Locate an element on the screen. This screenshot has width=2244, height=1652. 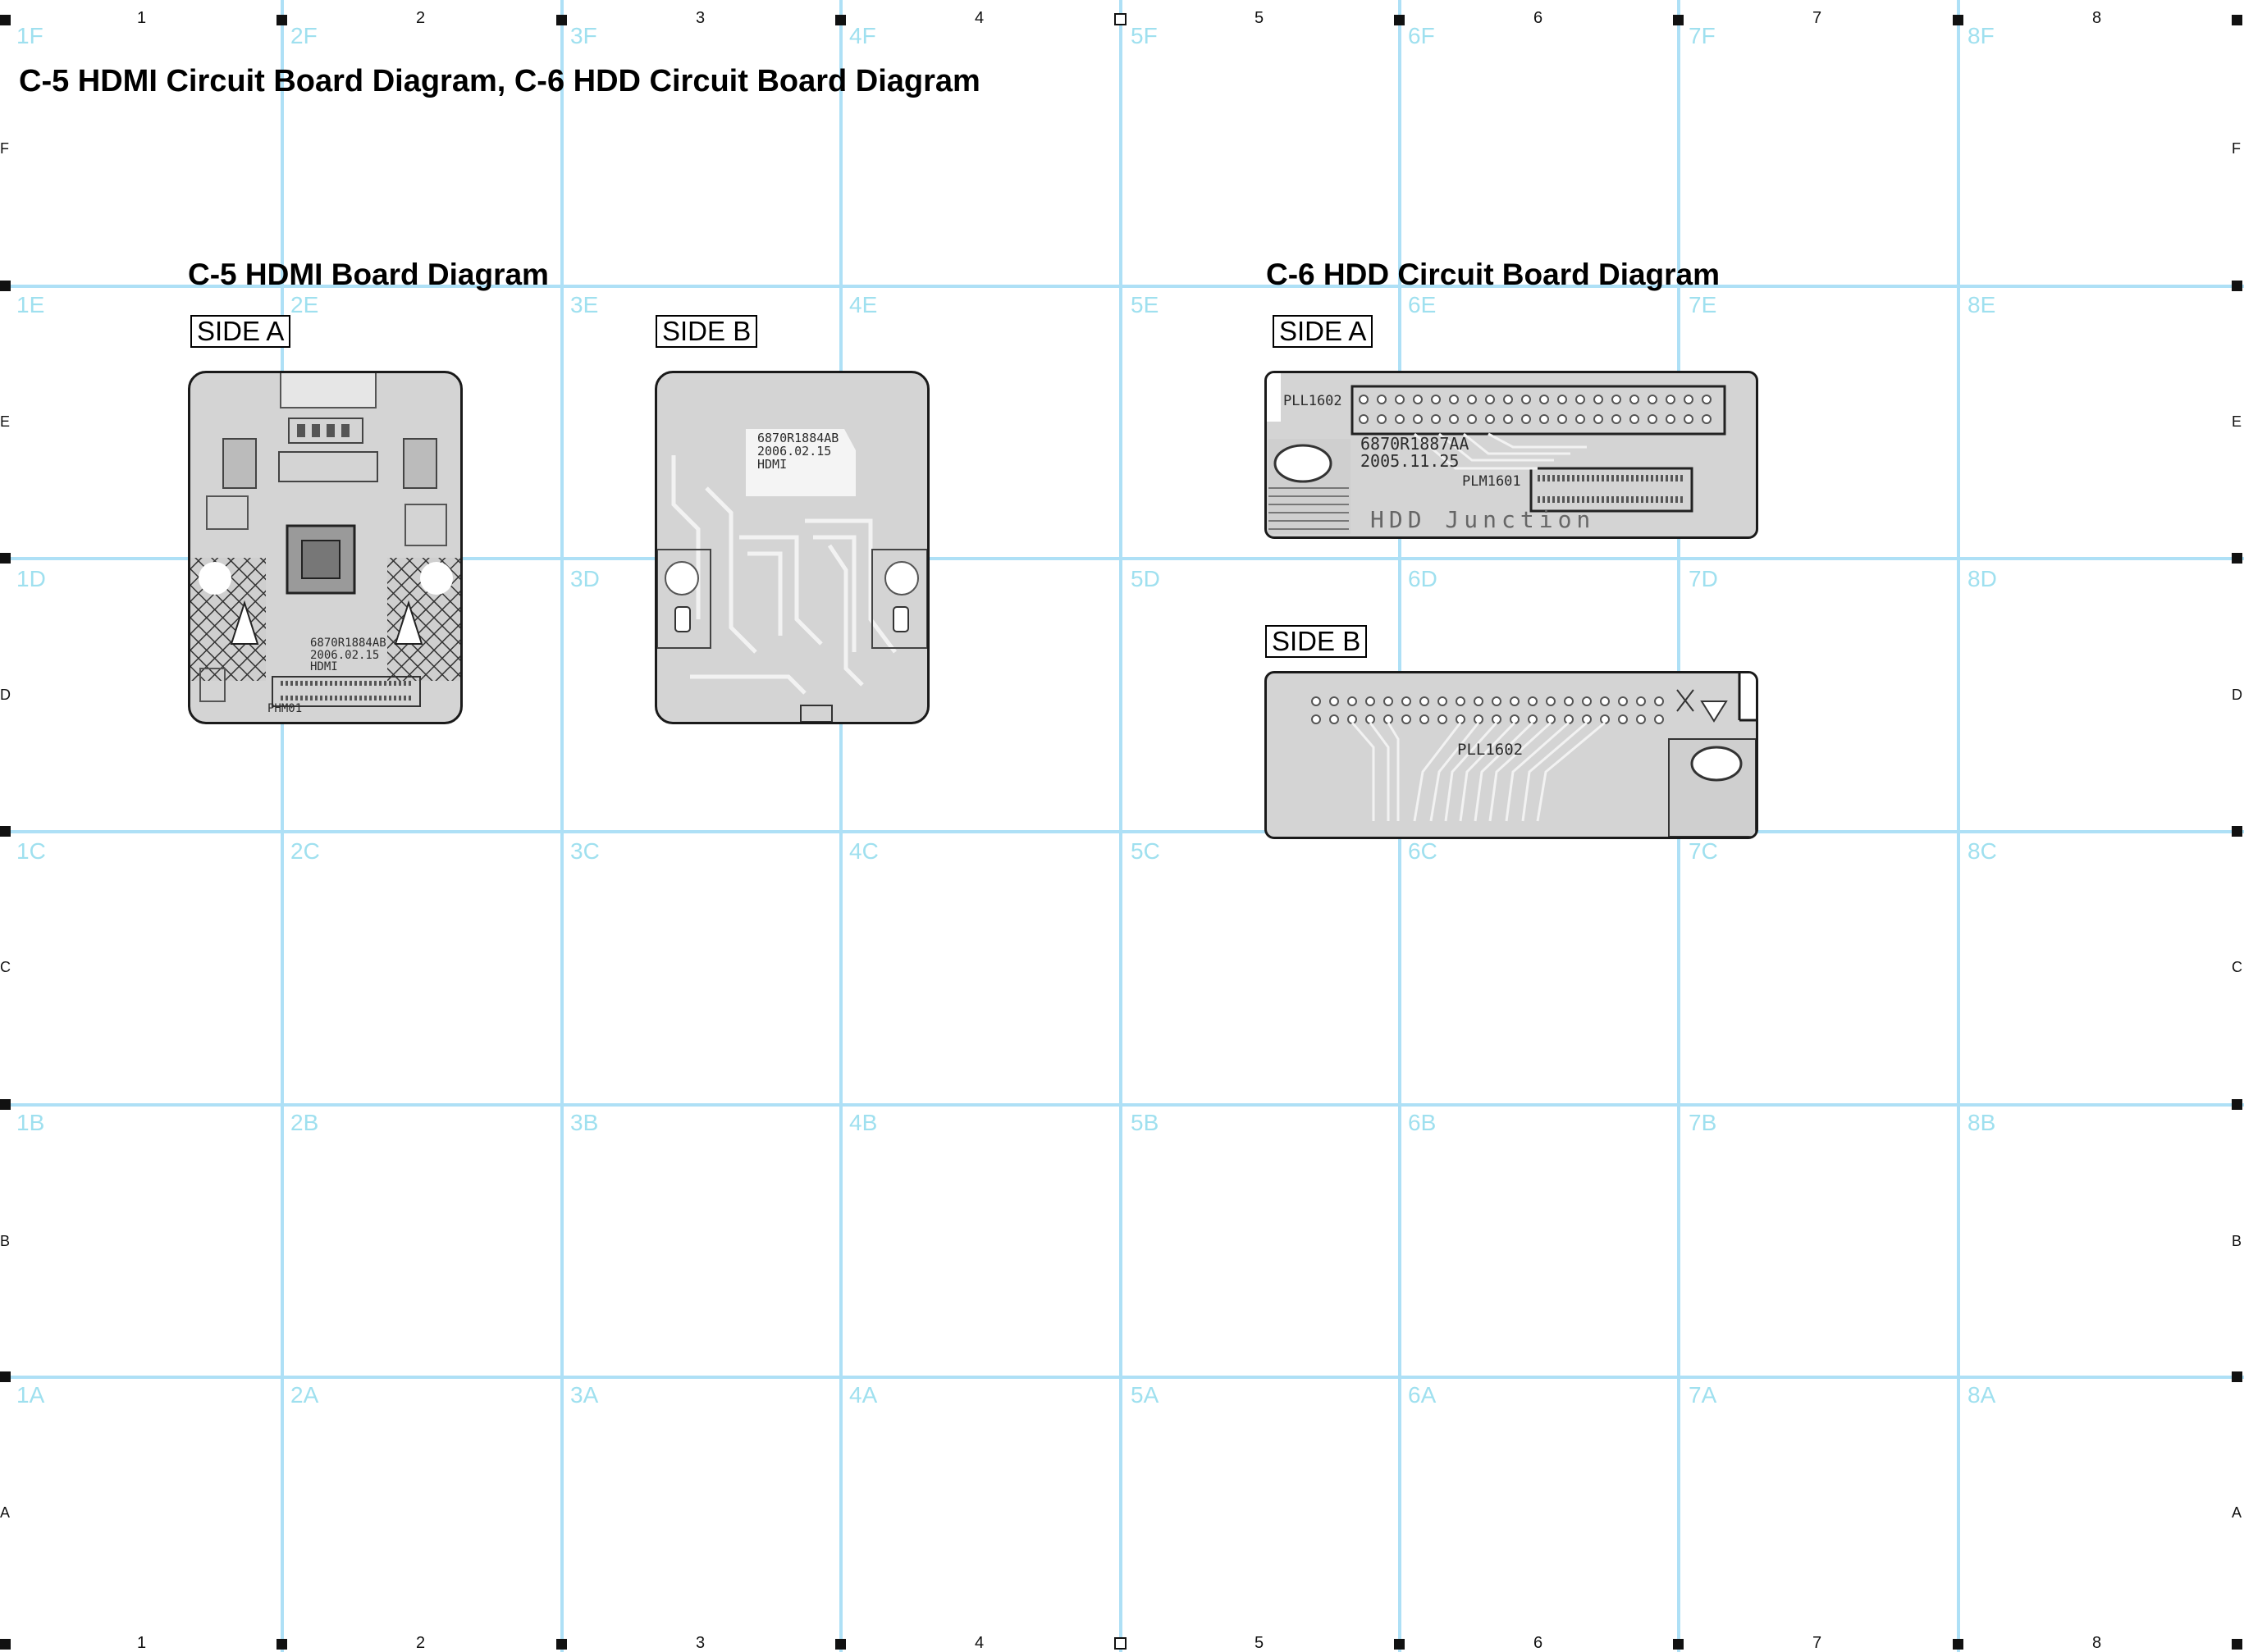
grid-cell-label: 5E is located at coordinates (1145, 304).